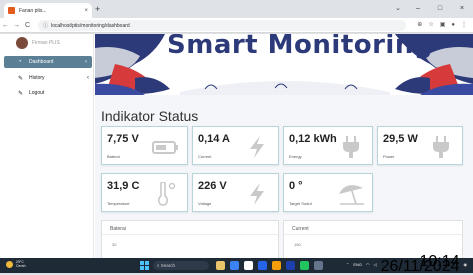 The height and width of the screenshot is (275, 473). Describe the element at coordinates (453, 25) in the screenshot. I see `profile-icon: ●` at that location.